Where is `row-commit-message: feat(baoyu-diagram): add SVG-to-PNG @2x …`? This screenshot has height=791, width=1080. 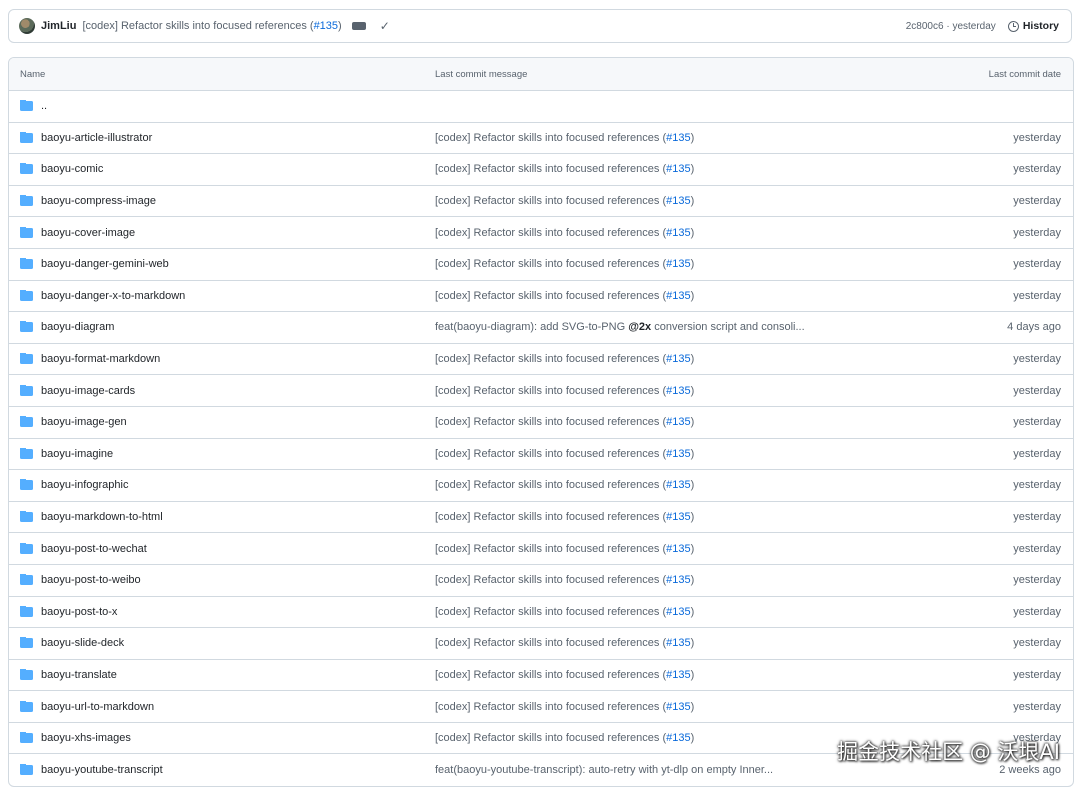 row-commit-message: feat(baoyu-diagram): add SVG-to-PNG @2x … is located at coordinates (654, 327).